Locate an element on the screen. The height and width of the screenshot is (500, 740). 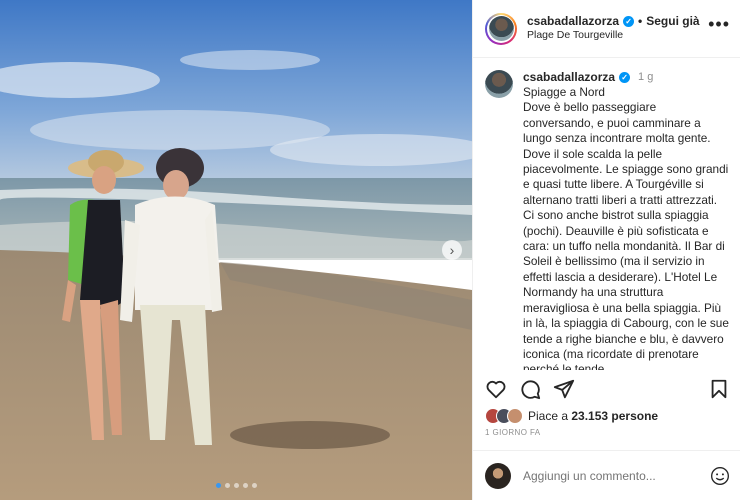
chevron-right-icon: › is located at coordinates (452, 250).